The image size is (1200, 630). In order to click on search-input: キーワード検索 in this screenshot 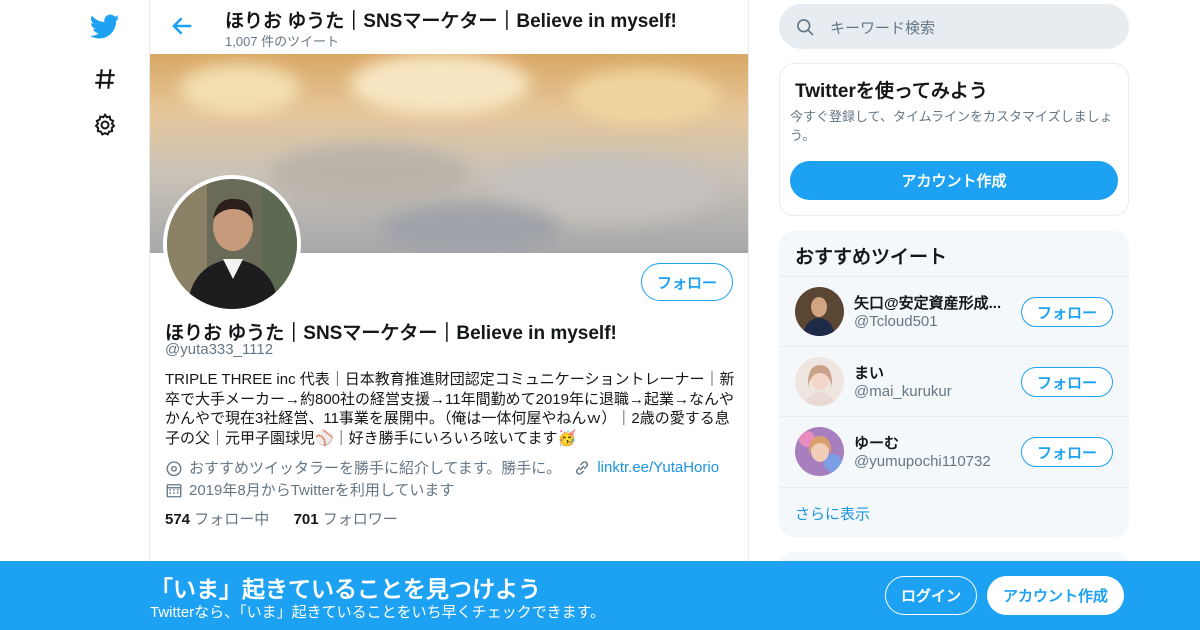, I will do `click(882, 27)`.